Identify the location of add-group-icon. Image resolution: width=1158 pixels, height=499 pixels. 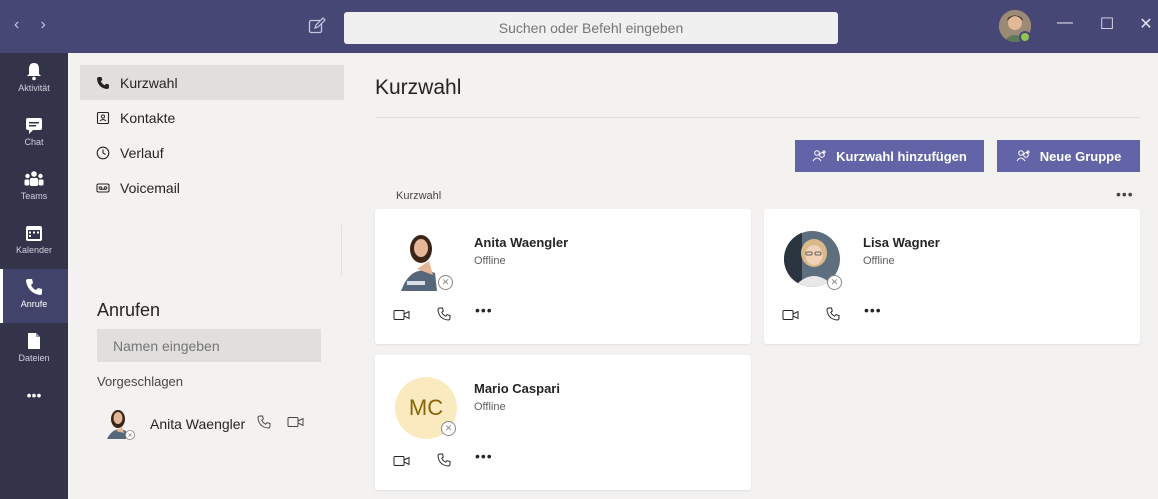
(1023, 156).